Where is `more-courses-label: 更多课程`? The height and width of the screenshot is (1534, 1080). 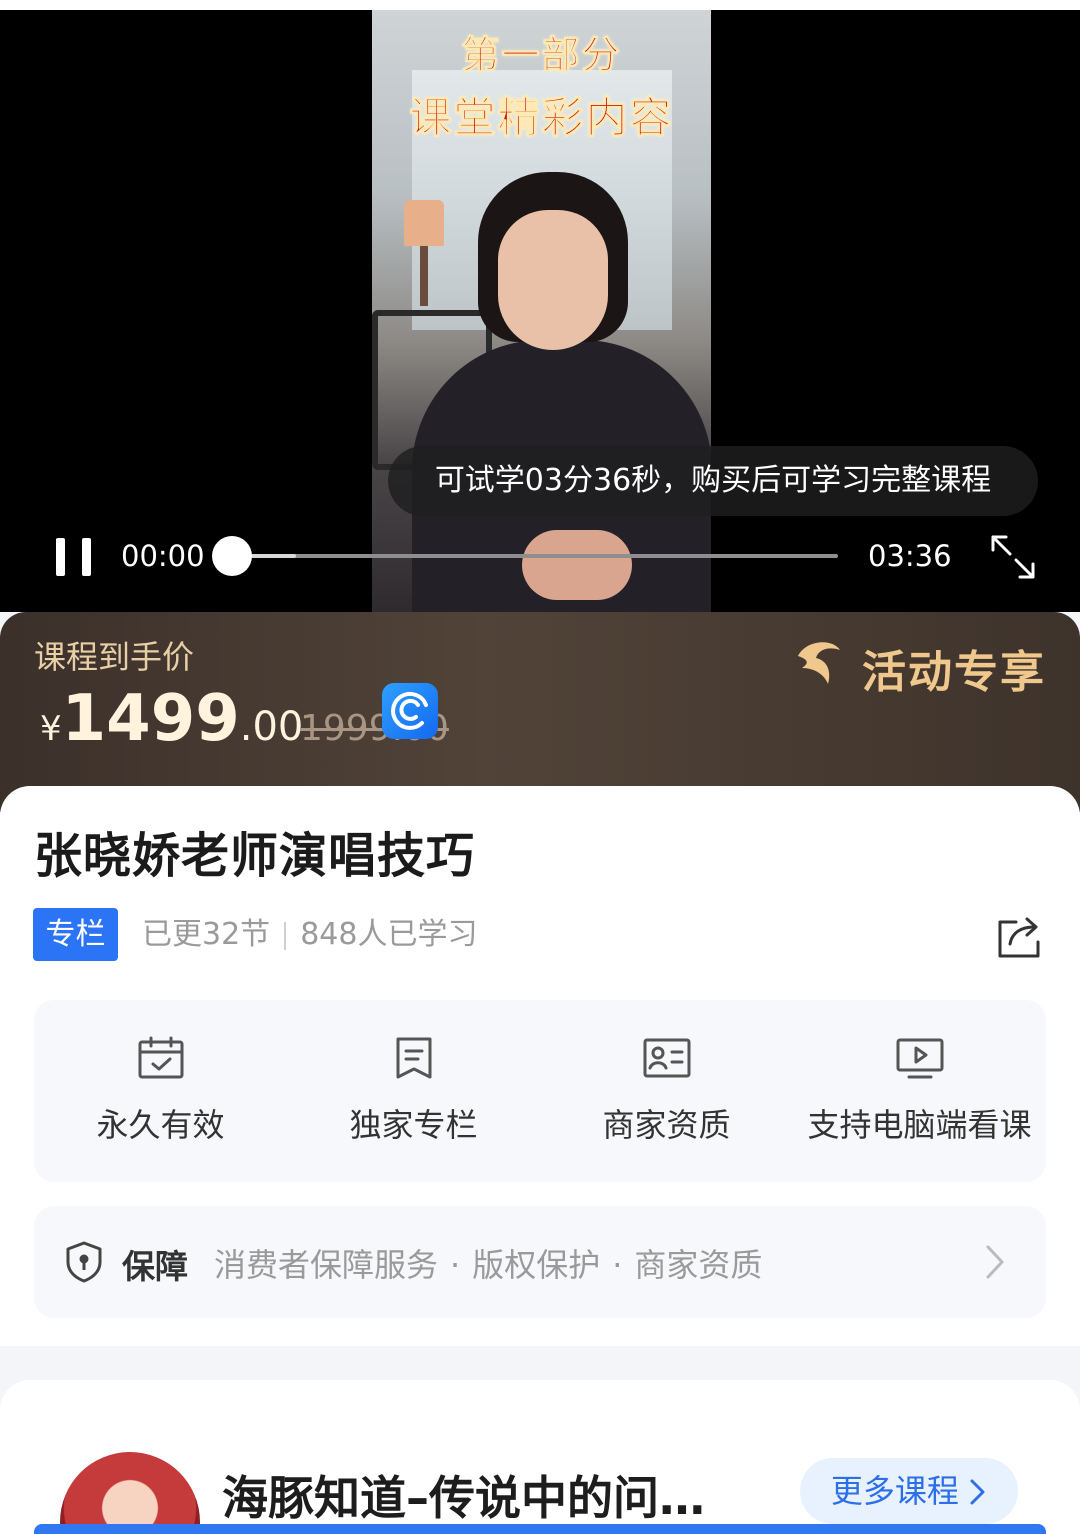 more-courses-label: 更多课程 is located at coordinates (894, 1491).